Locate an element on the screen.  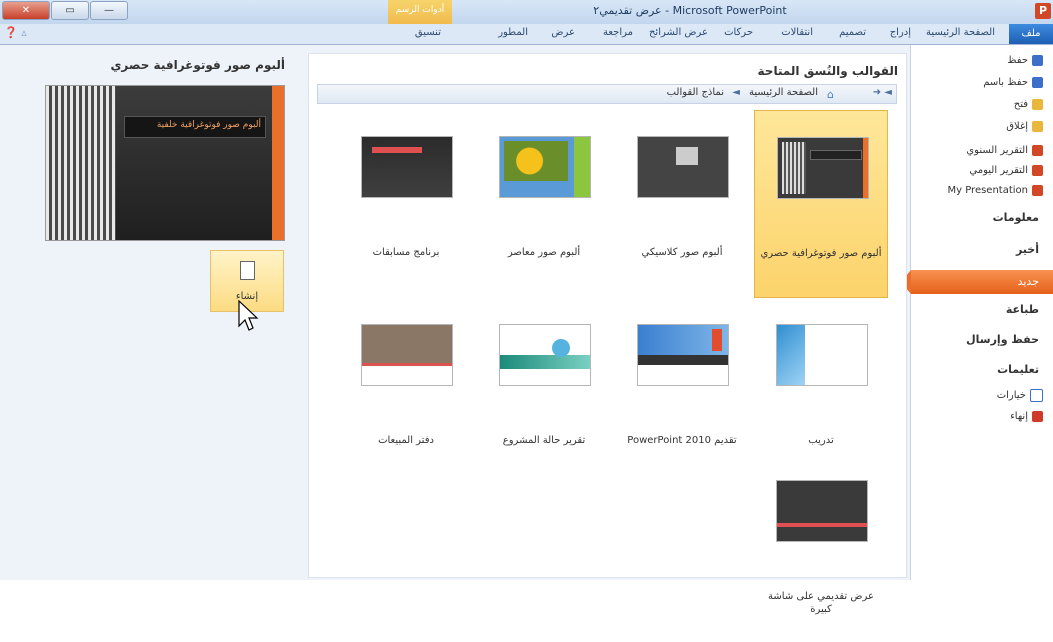
template-label: عرض تقديمي على شاشة كبيرة is located at coordinates (821, 603).